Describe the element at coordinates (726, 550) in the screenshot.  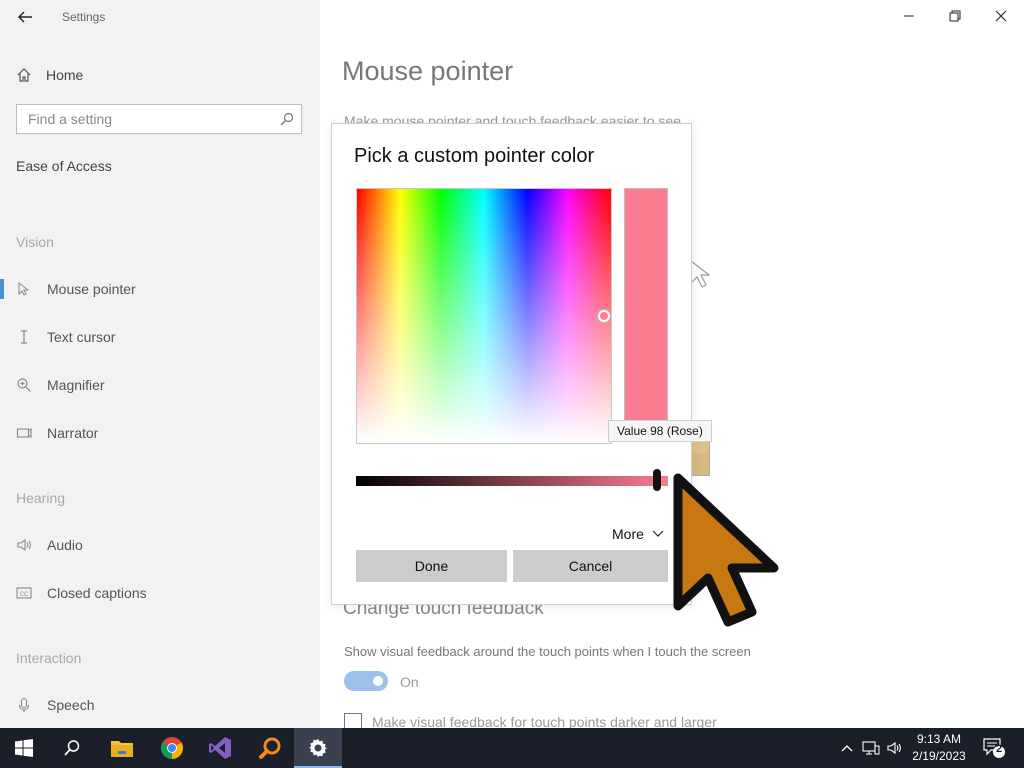
I see `large-mouse-cursor-icon` at that location.